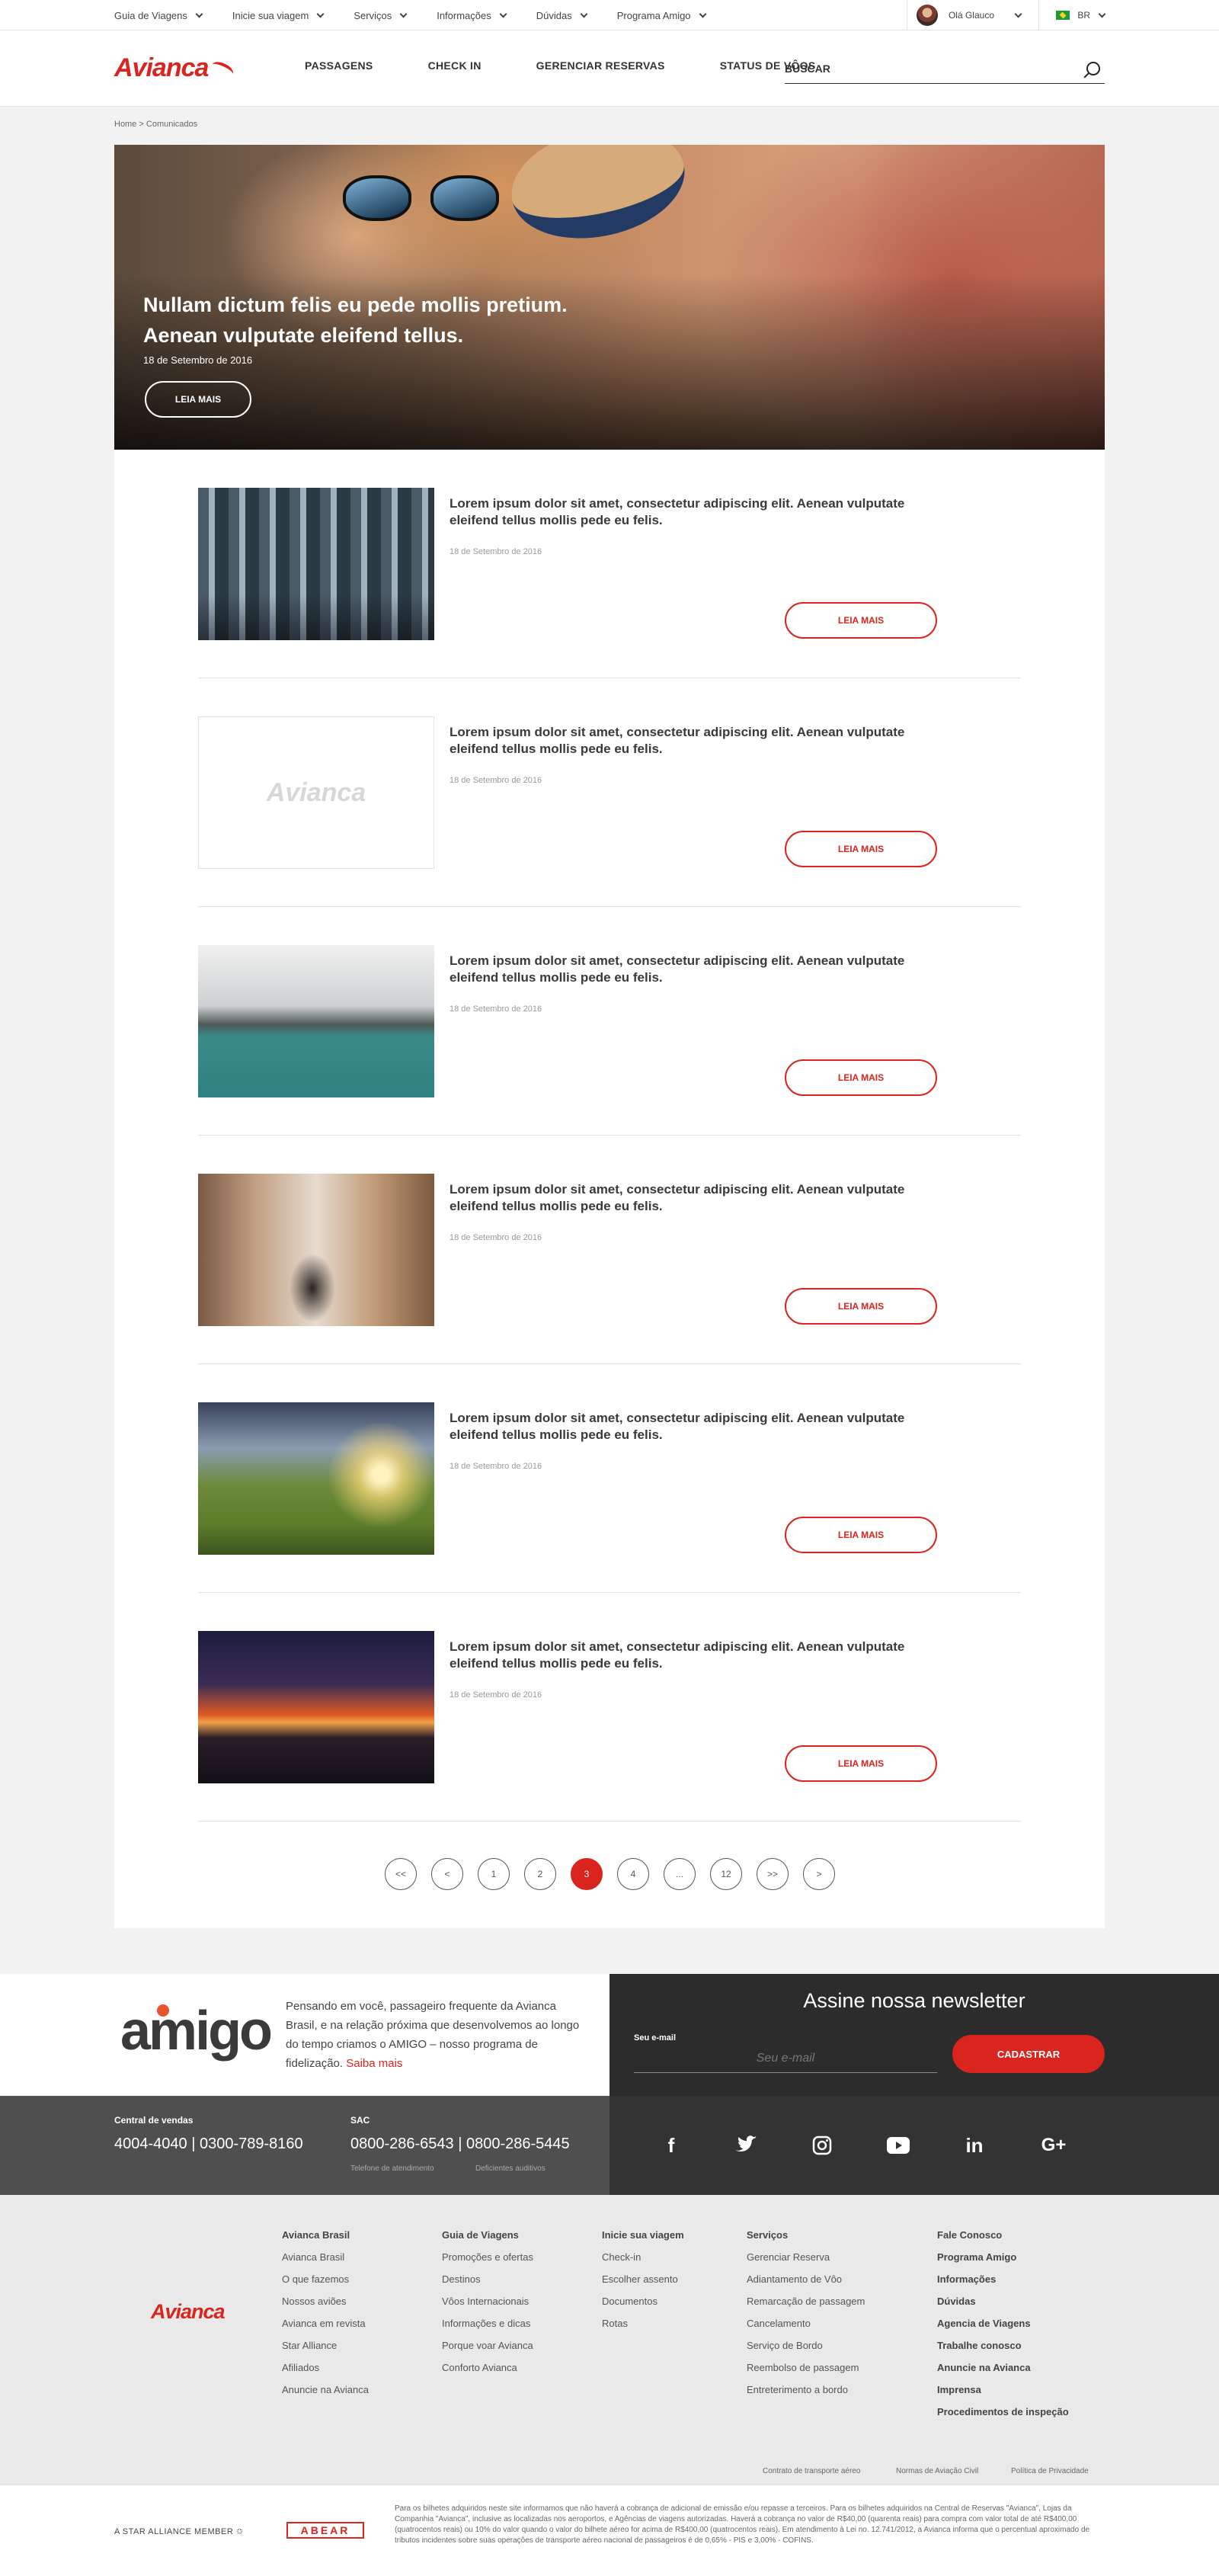  What do you see at coordinates (1072, 15) in the screenshot?
I see `language-selector: BR` at bounding box center [1072, 15].